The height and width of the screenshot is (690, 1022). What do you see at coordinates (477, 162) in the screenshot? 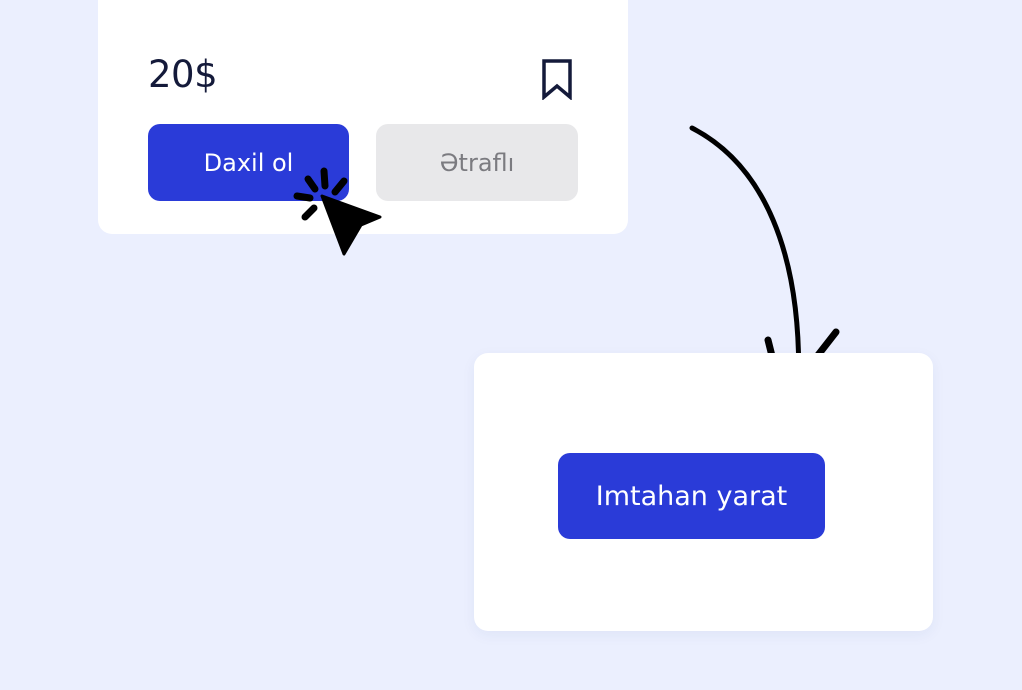
I see `details-button: Ətraflı` at bounding box center [477, 162].